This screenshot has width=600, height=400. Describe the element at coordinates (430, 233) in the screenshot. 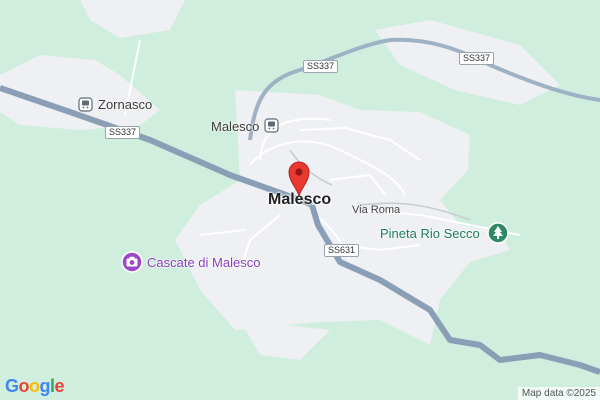

I see `poi-label-pineta: Pineta Rio Secco` at that location.